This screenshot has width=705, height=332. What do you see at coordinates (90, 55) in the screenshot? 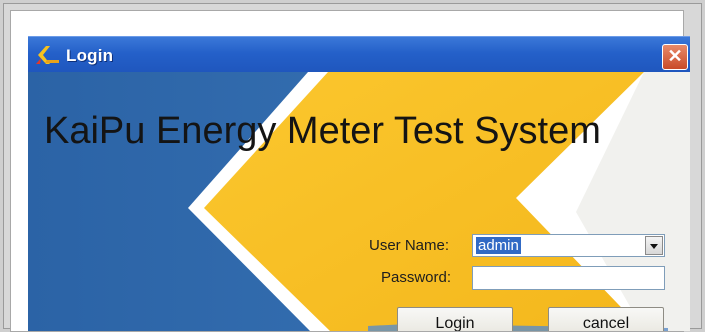
I see `window-title: Login` at bounding box center [90, 55].